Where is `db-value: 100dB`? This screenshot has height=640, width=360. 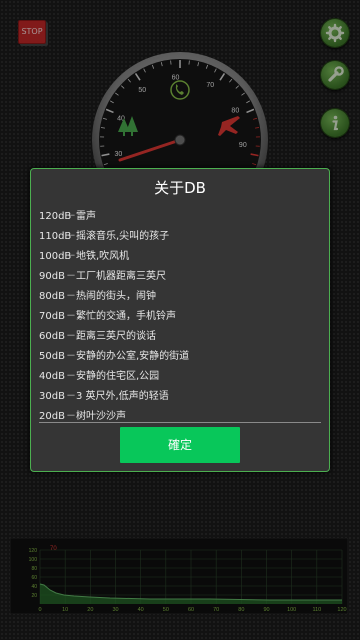
db-value: 100dB is located at coordinates (55, 256).